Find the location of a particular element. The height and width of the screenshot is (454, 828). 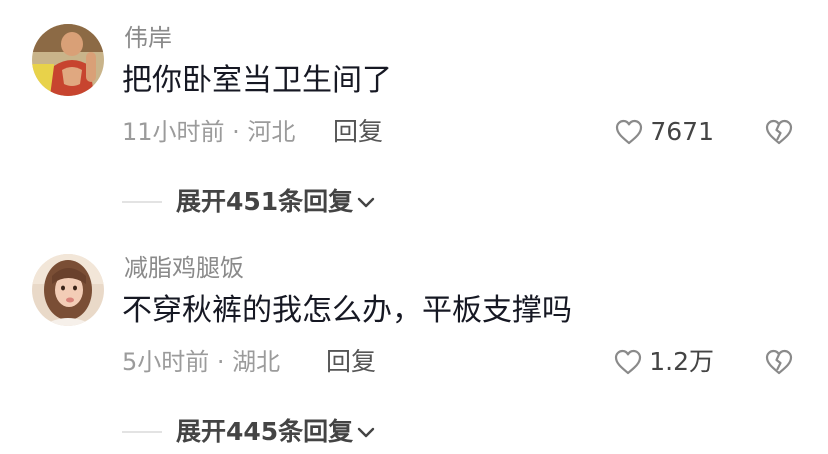

expand-replies-button: 展开445条回复 is located at coordinates (276, 432).